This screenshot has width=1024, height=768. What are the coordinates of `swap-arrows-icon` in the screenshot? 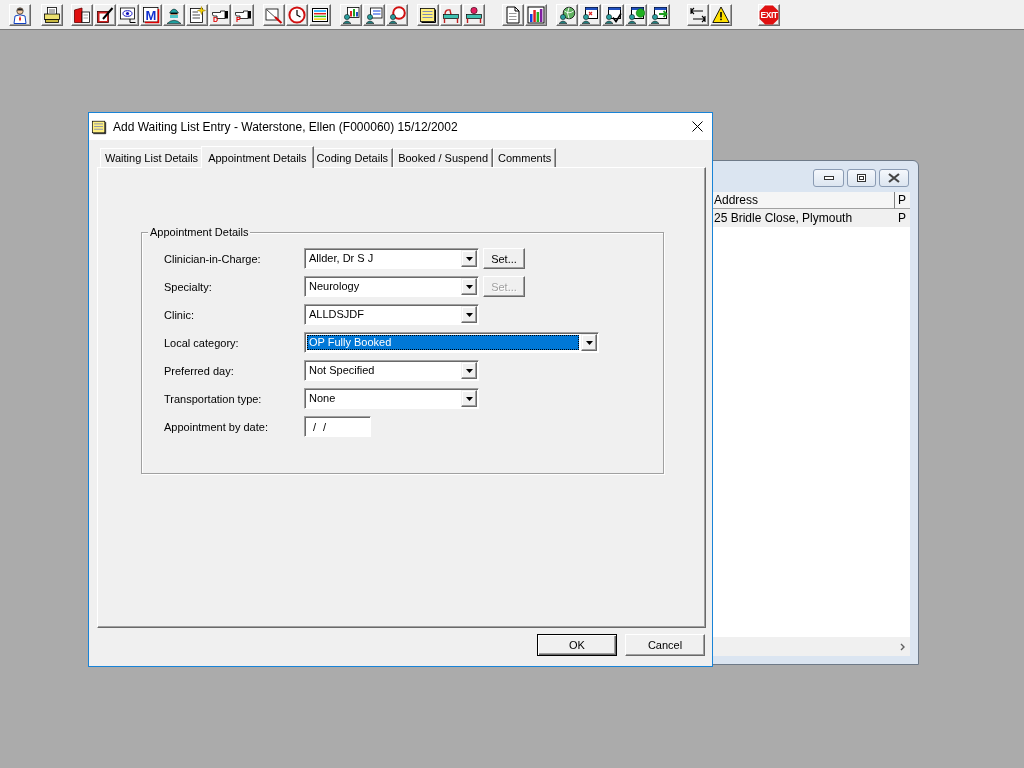 It's located at (698, 15).